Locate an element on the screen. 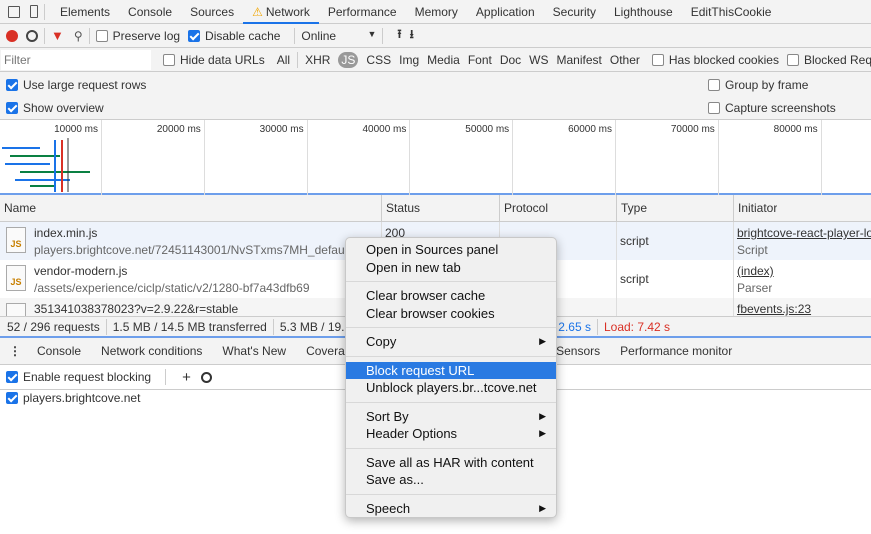 The width and height of the screenshot is (871, 534). menu-item-open-in-new-tab: Open in new tab is located at coordinates (451, 268).